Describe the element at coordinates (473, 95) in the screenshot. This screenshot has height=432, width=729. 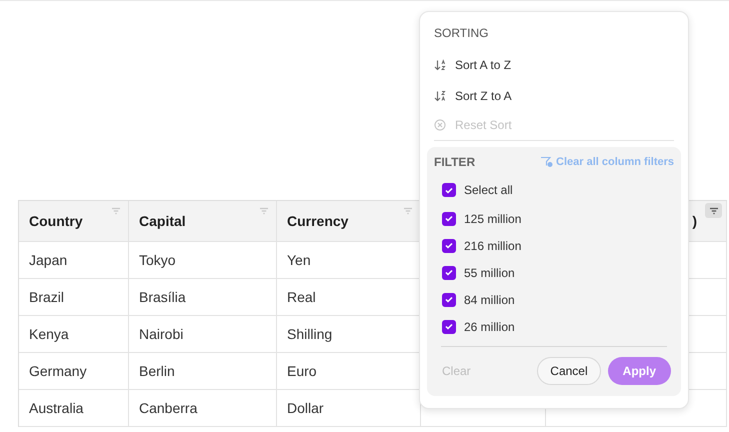
I see `menu-item: Sort Z to A` at that location.